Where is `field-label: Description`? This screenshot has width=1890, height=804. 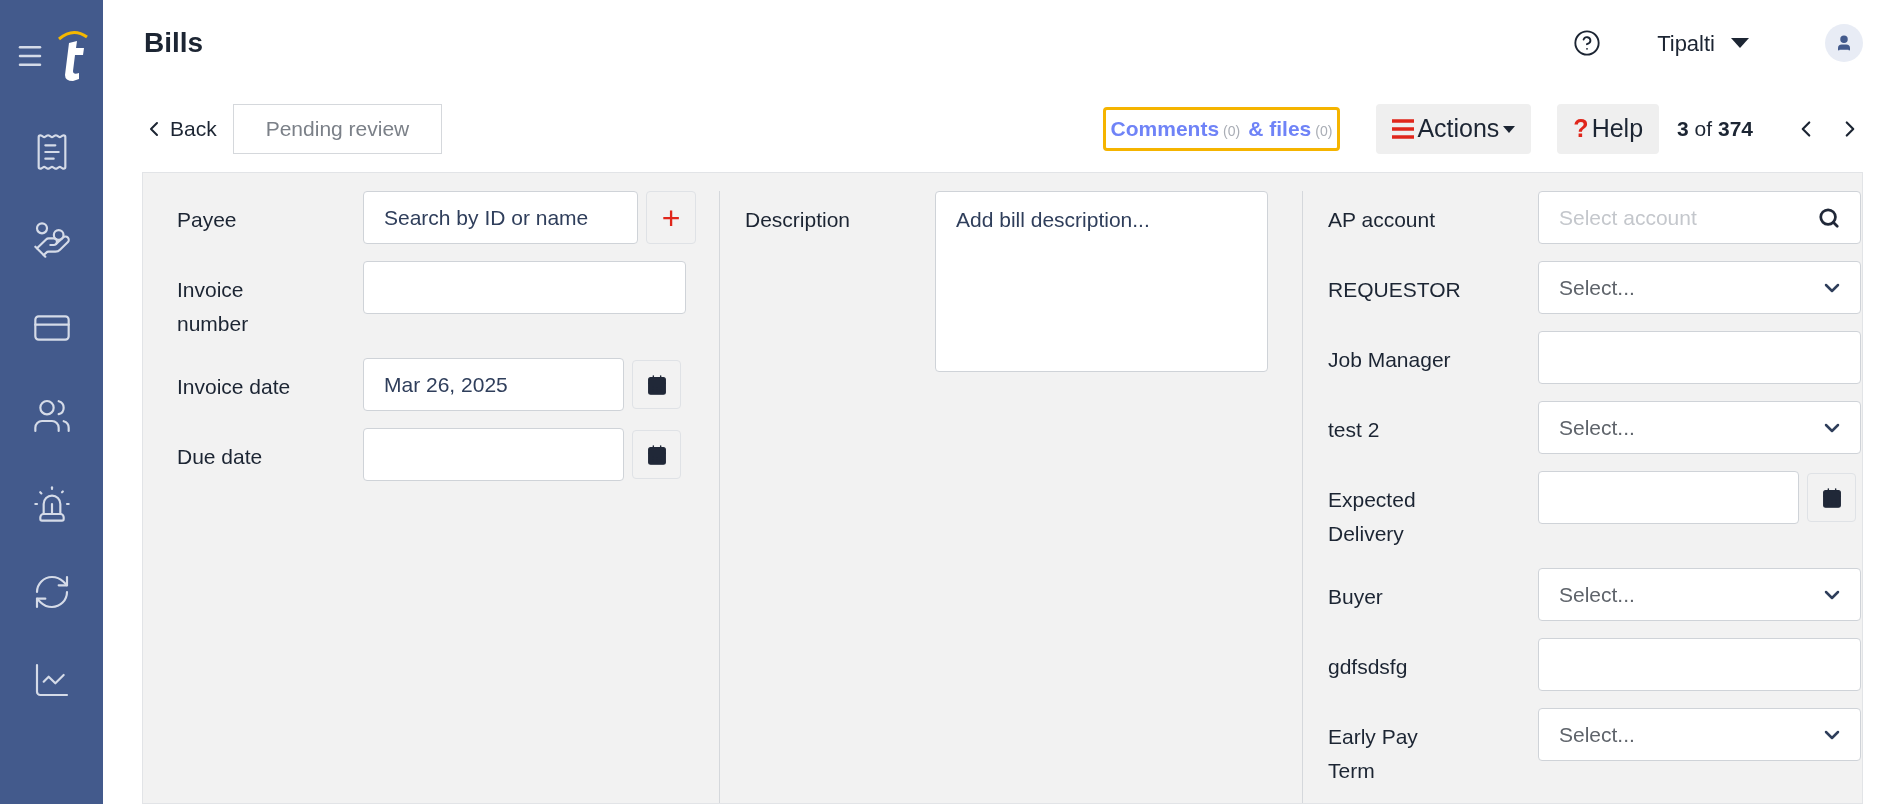 field-label: Description is located at coordinates (798, 220).